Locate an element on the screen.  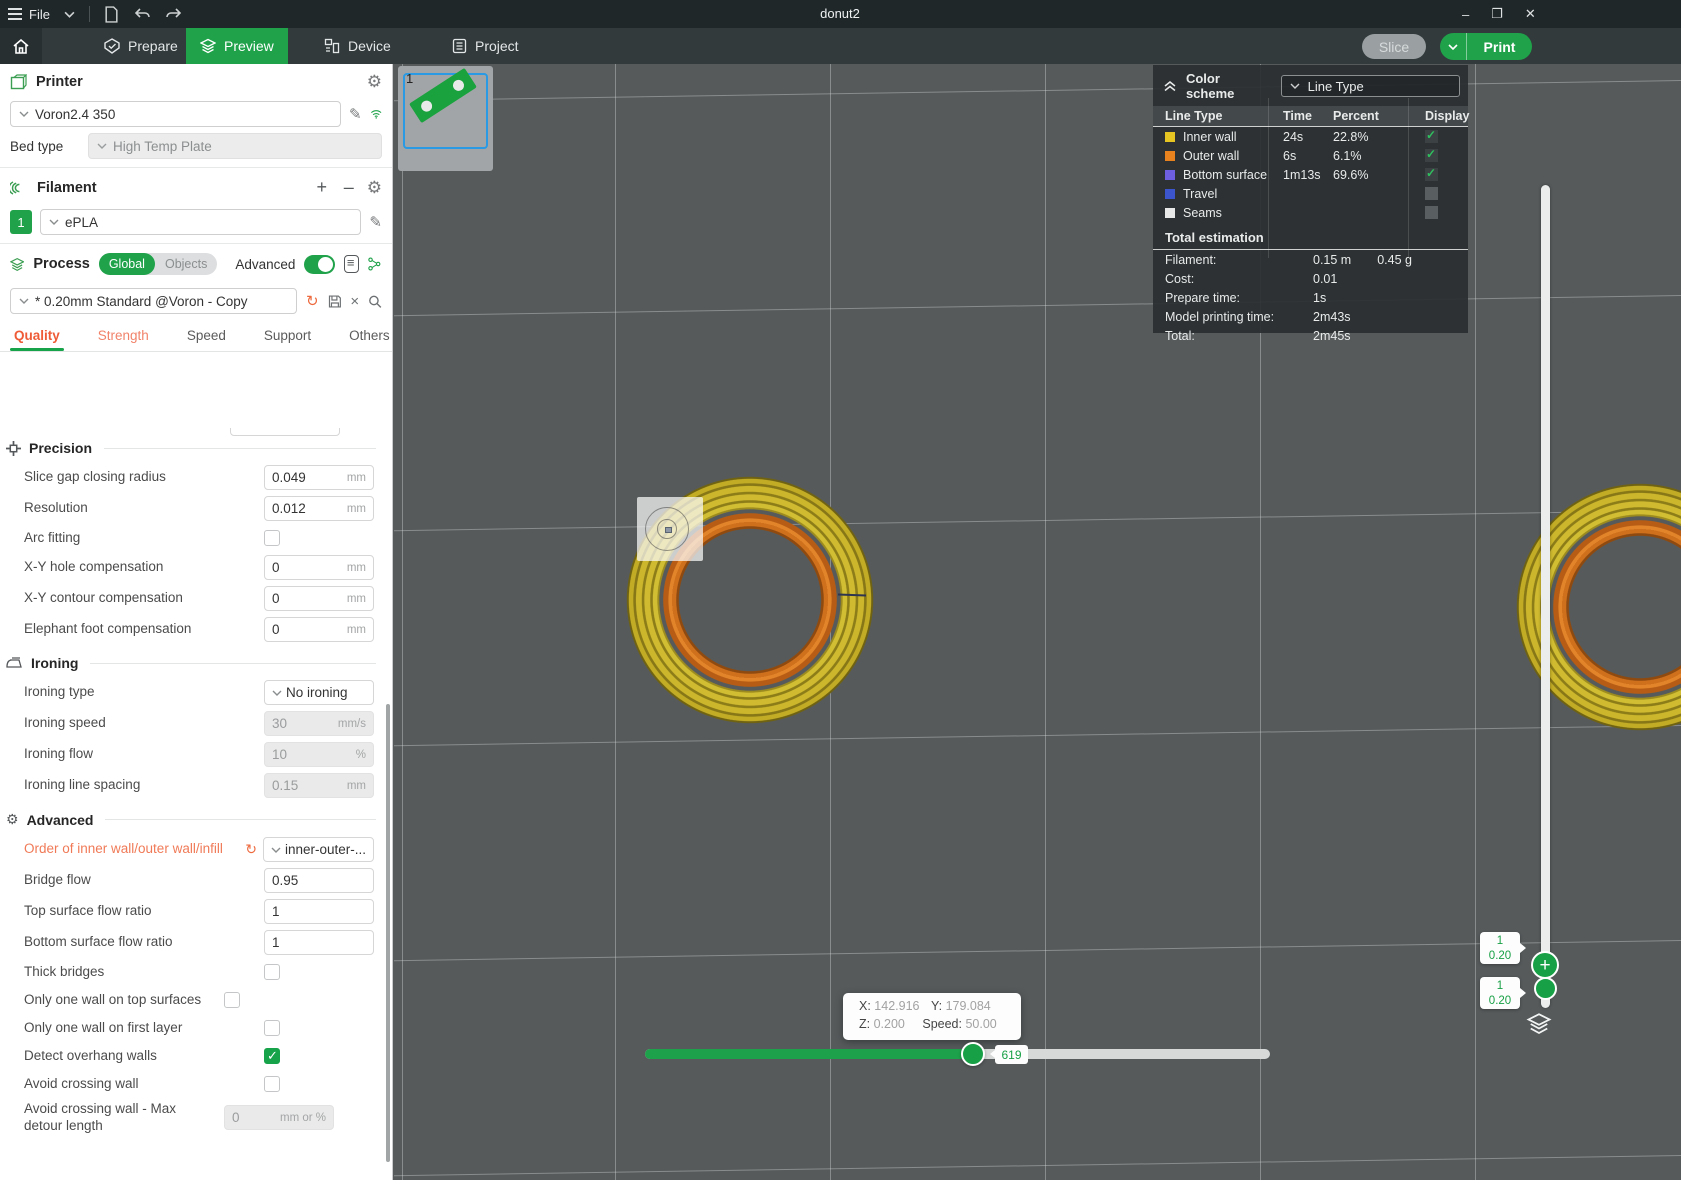
setting-row: Resolution 0.012 mm is located at coordinates (192, 508).